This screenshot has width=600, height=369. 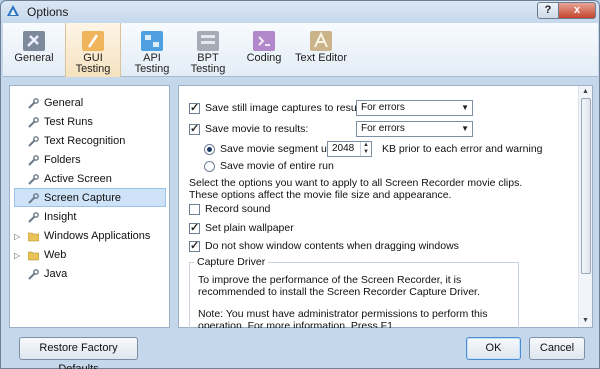 I want to click on record-sound-label: Record sound, so click(x=238, y=209).